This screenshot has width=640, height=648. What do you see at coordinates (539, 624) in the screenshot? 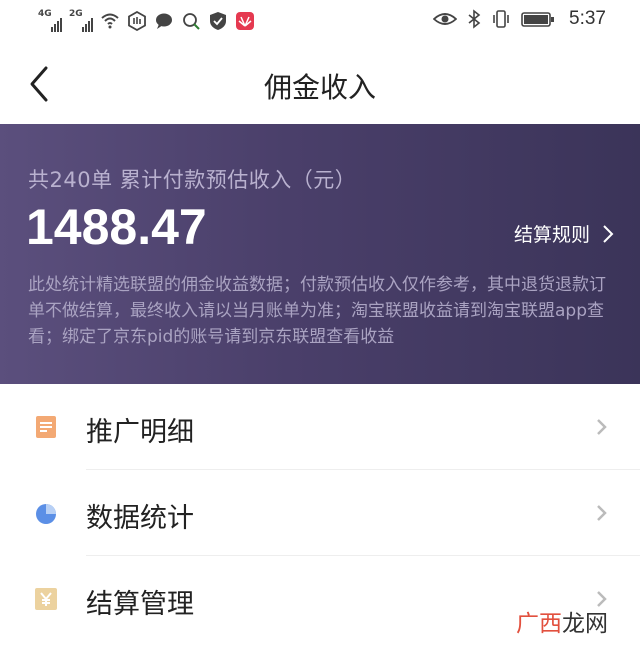
I see `watermark-part1: 广西` at bounding box center [539, 624].